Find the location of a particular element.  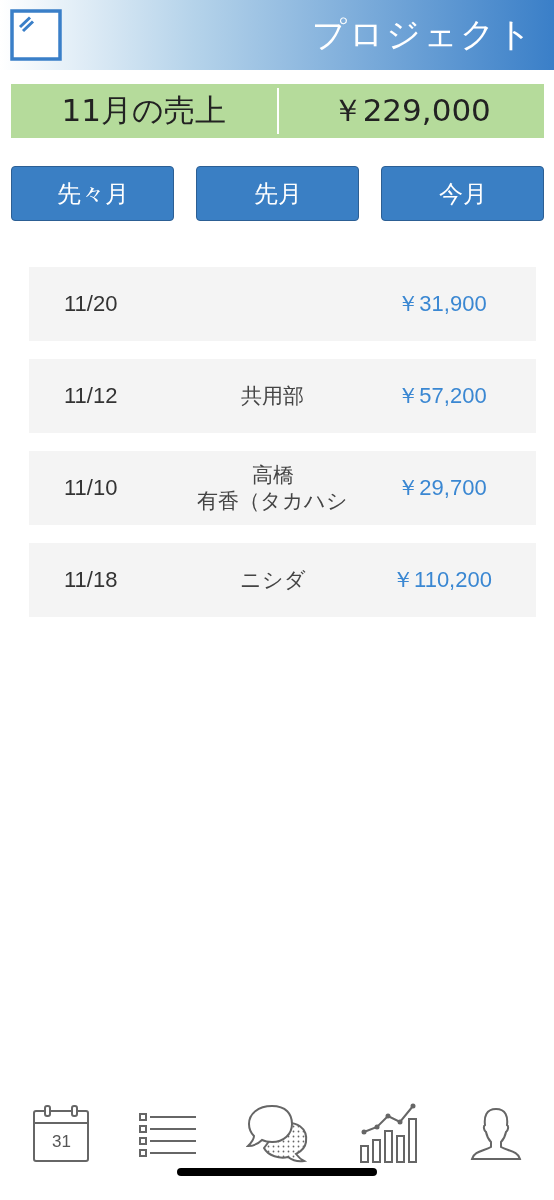

entry-amount: ￥110,200 is located at coordinates (442, 580).